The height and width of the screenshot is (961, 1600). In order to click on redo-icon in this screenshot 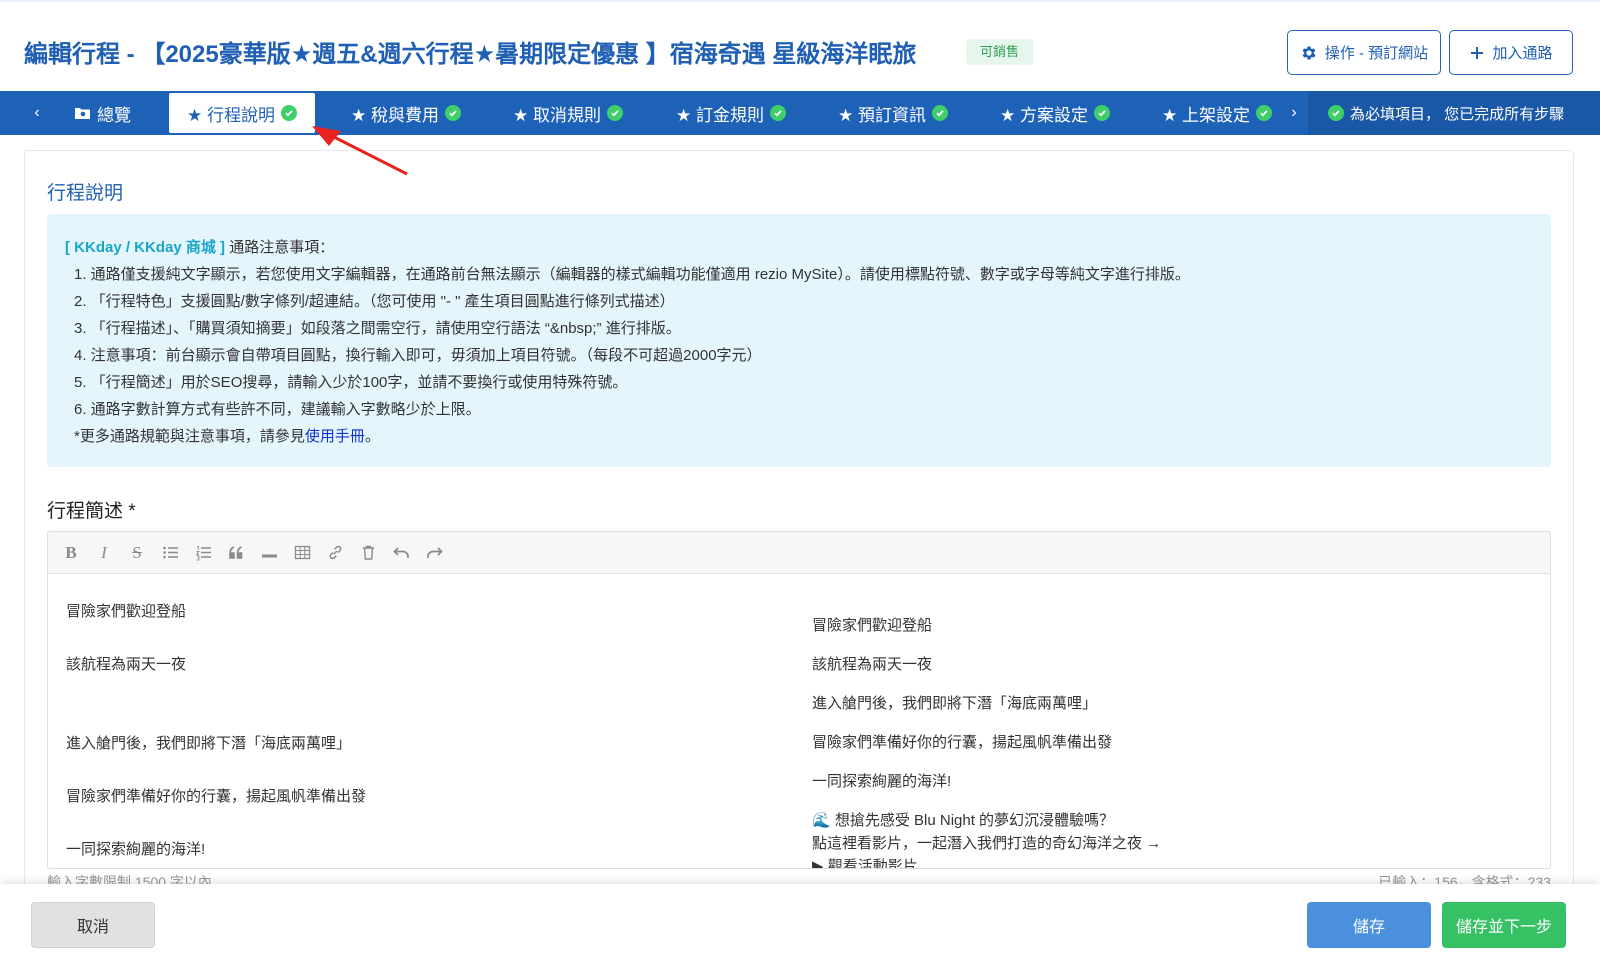, I will do `click(434, 553)`.